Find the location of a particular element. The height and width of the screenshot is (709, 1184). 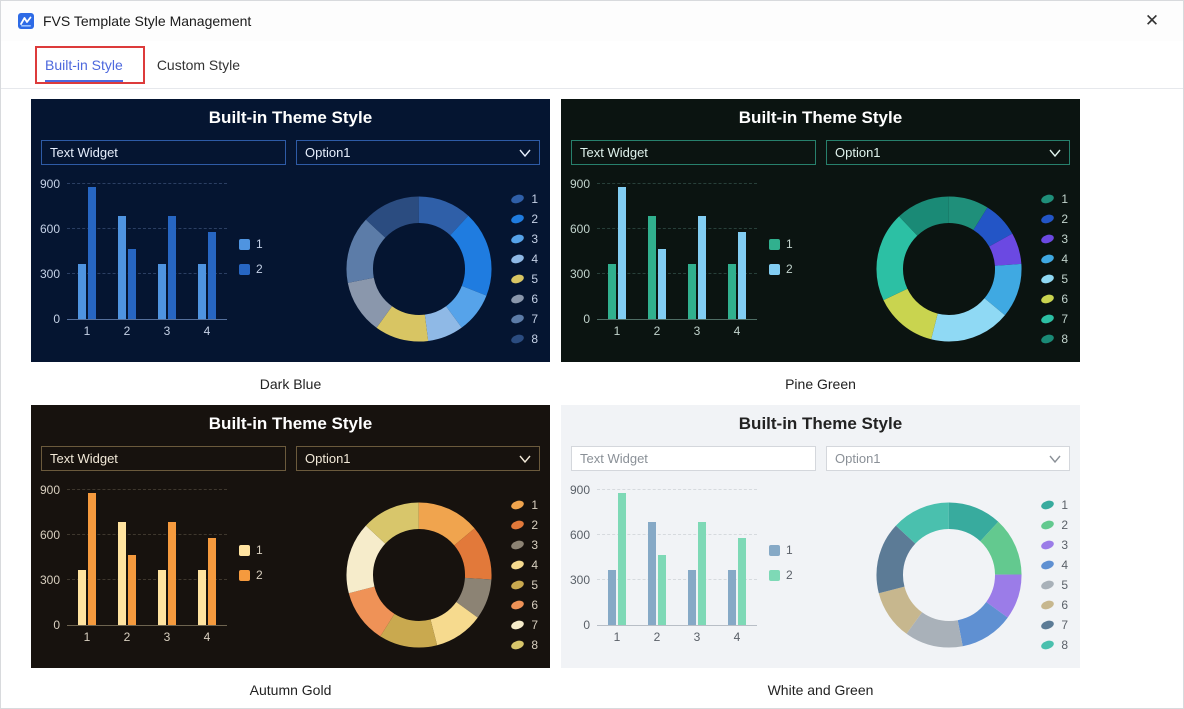

text-widget-preview: Text Widget is located at coordinates (693, 152).